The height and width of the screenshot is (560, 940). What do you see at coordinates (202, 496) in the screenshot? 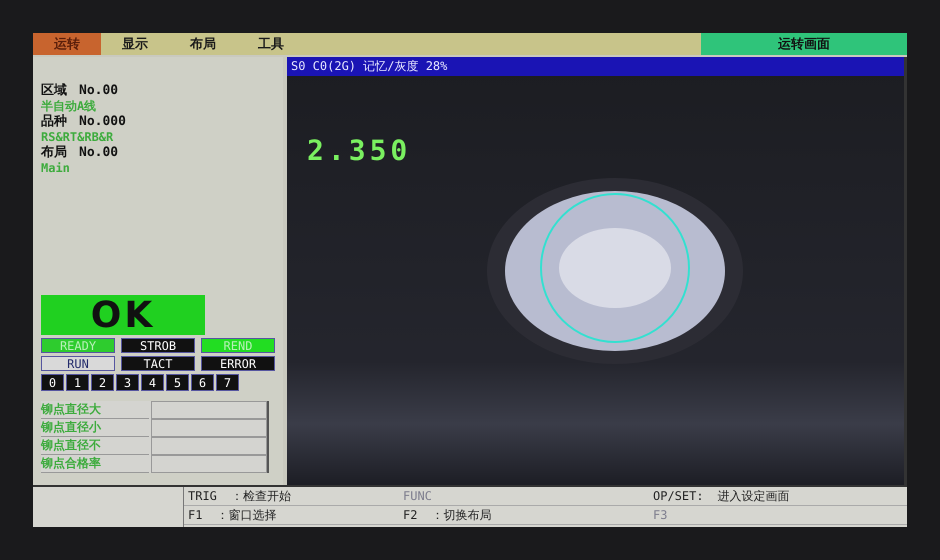
I see `key-name: TRIG` at bounding box center [202, 496].